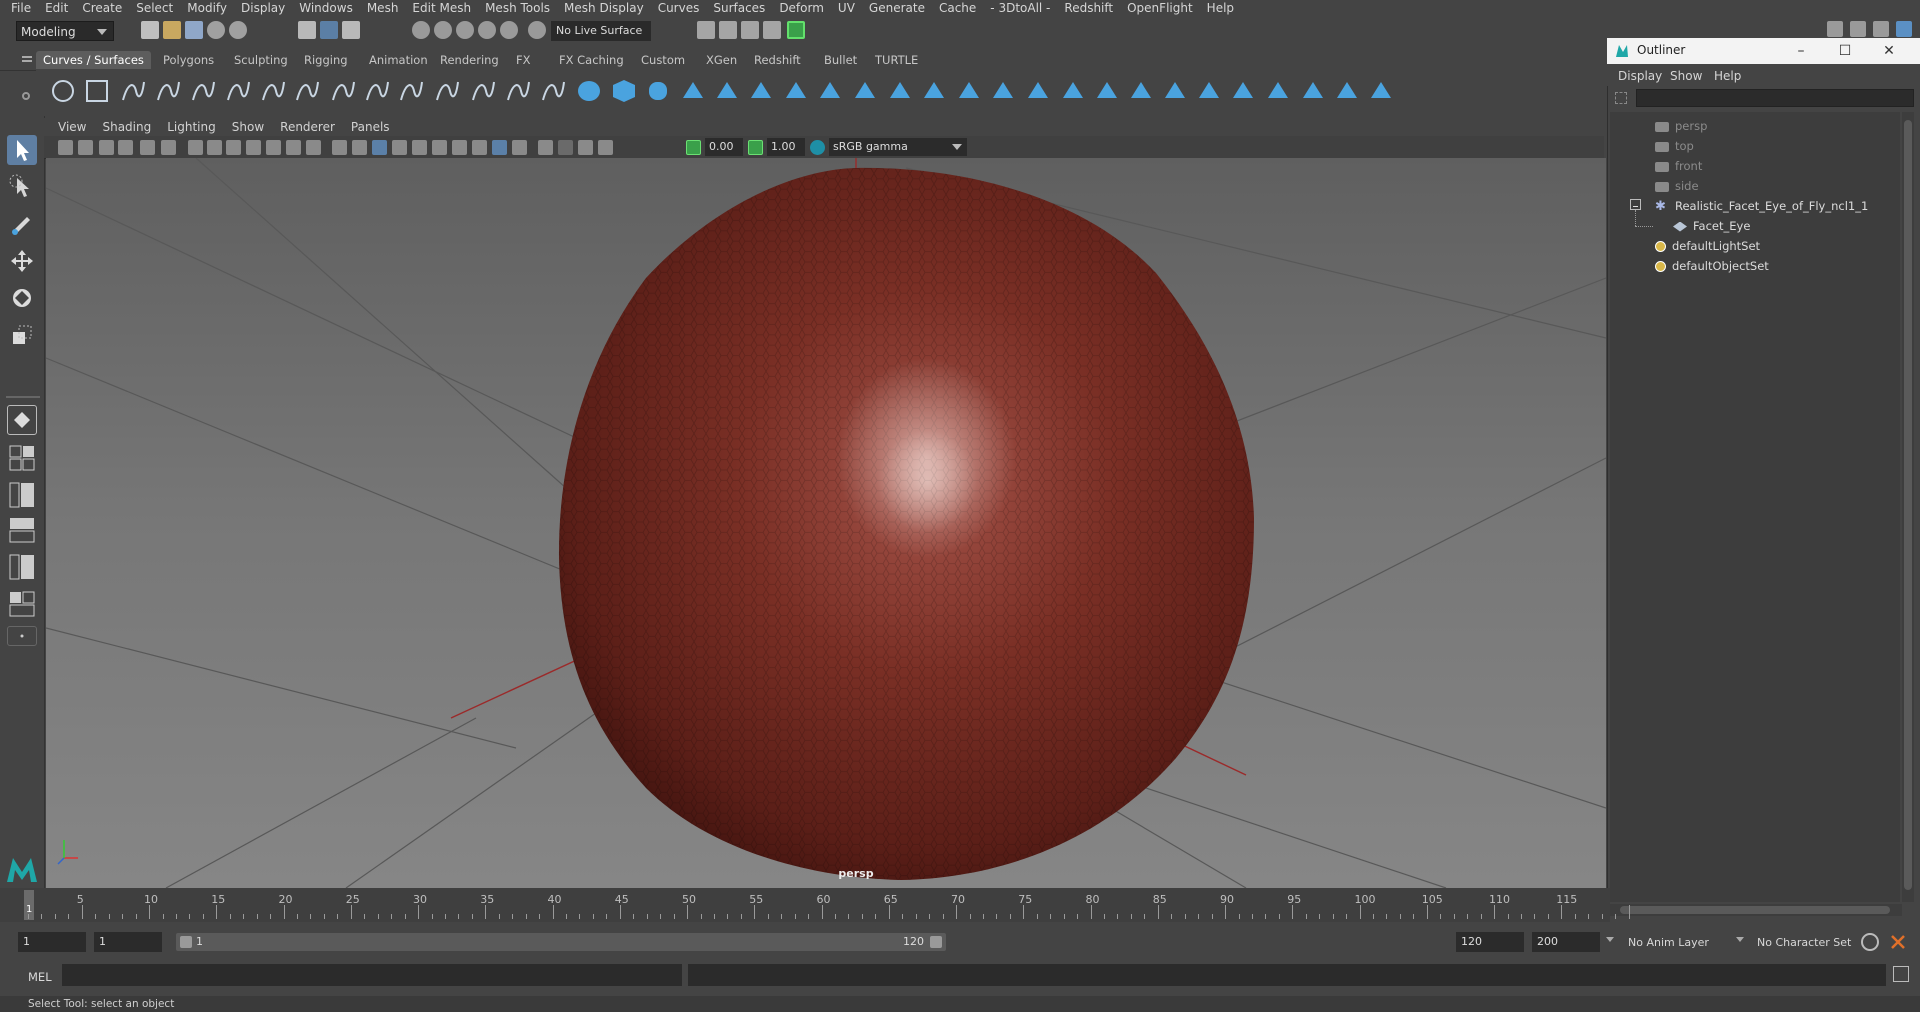 Image resolution: width=1920 pixels, height=1012 pixels. I want to click on shelf-tab-custom: Custom, so click(663, 60).